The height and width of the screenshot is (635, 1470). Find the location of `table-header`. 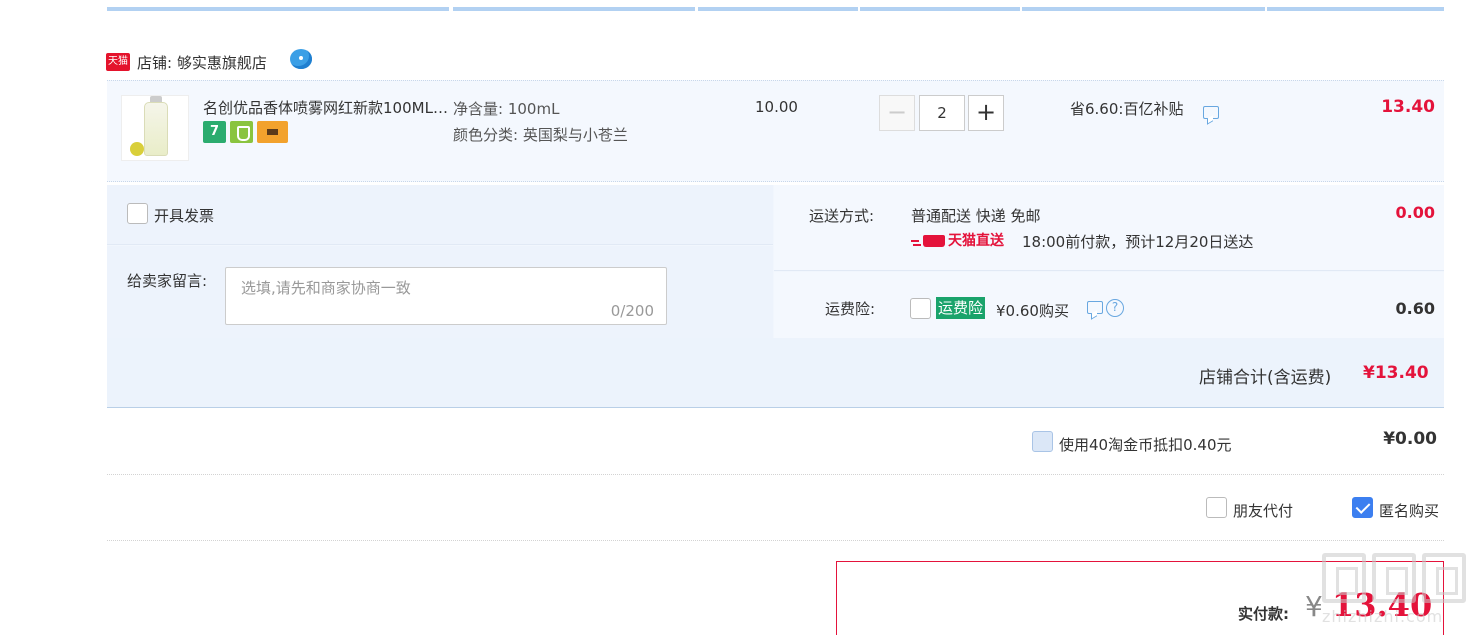

table-header is located at coordinates (775, 5).